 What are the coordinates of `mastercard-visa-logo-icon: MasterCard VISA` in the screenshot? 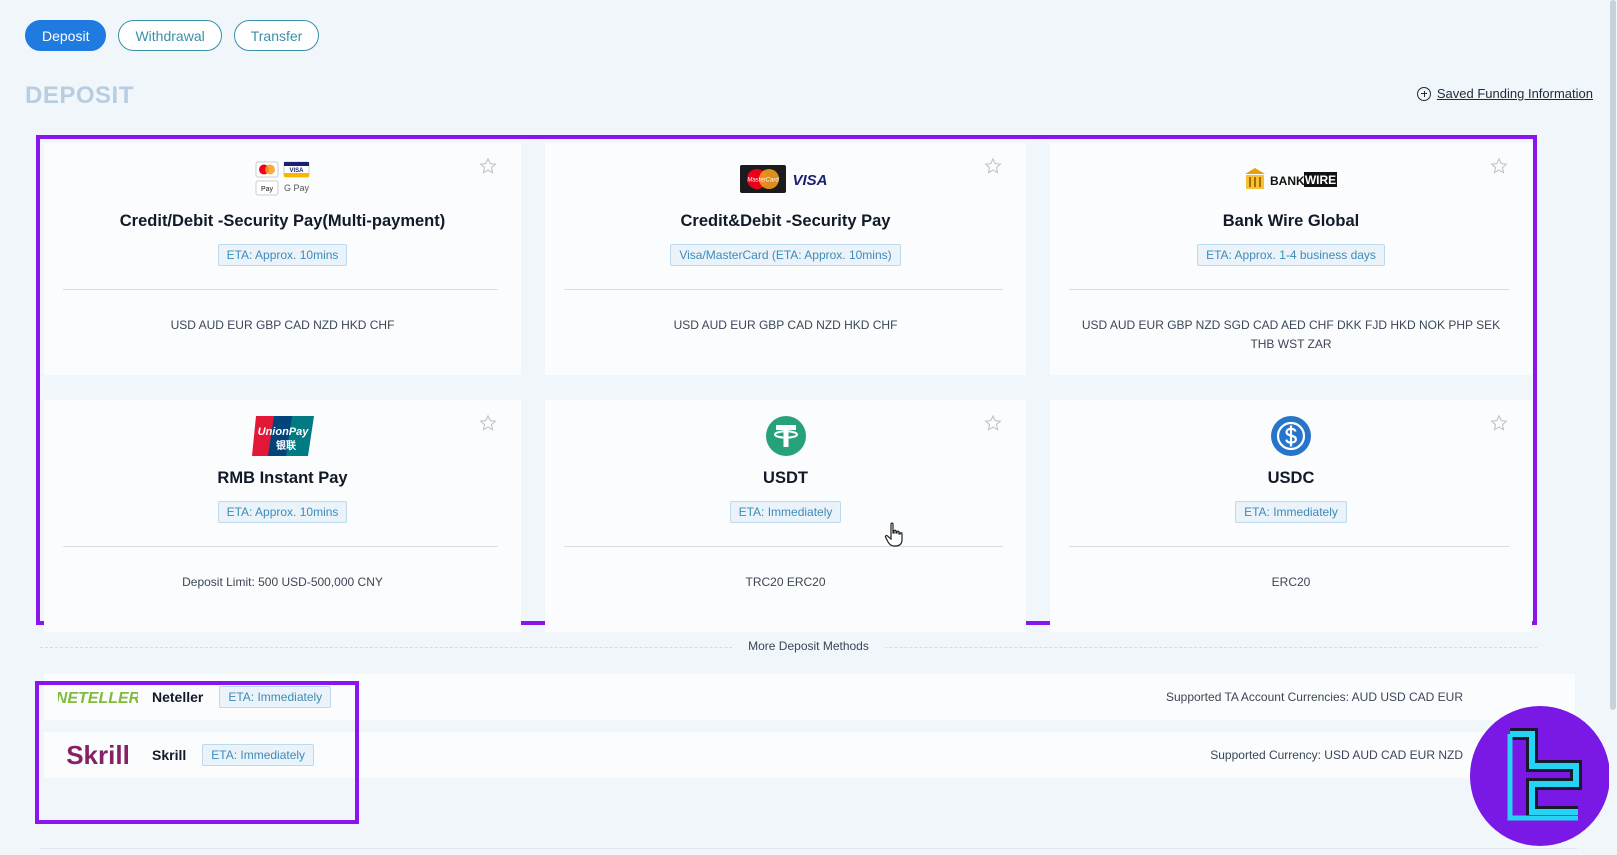 It's located at (783, 179).